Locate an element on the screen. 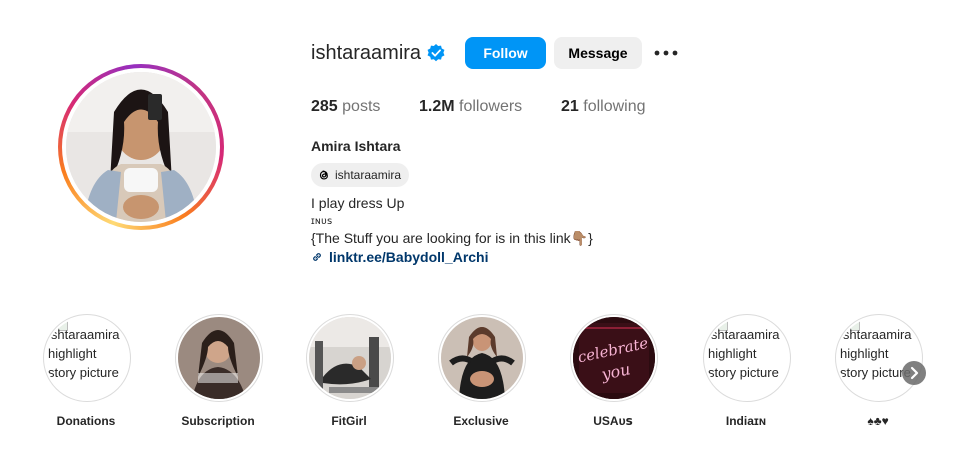 This screenshot has width=955, height=455. posts-stat: 285 posts is located at coordinates (345, 107).